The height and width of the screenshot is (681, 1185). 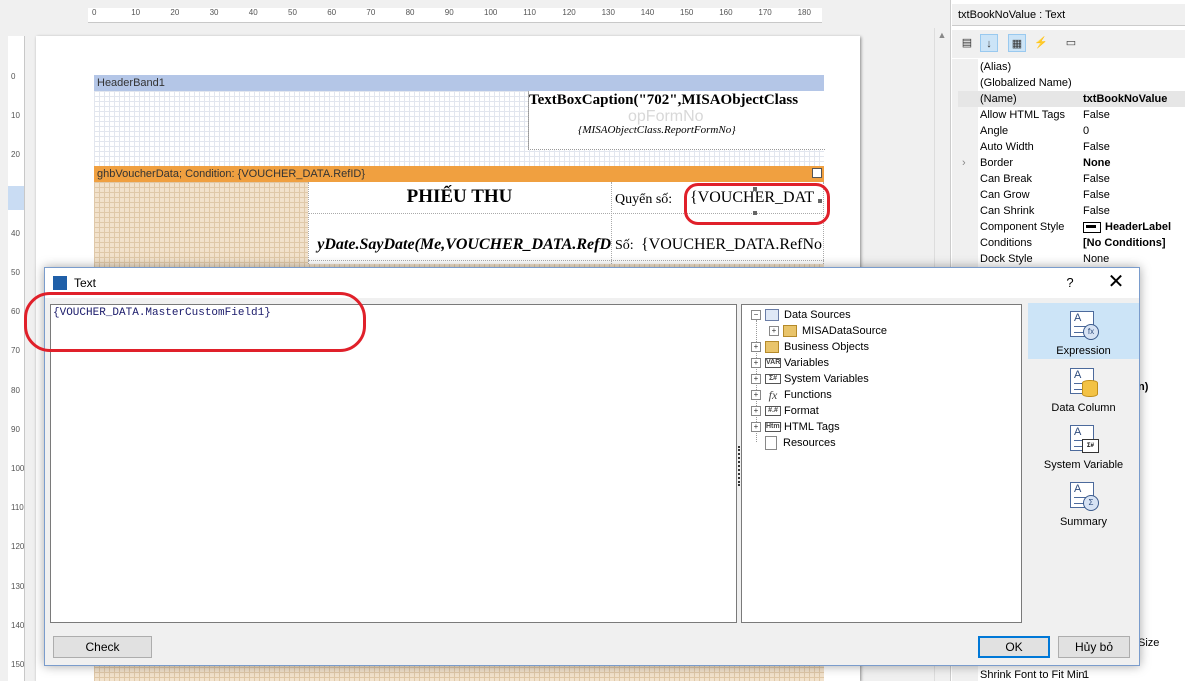 What do you see at coordinates (942, 35) in the screenshot?
I see `scroll-up-icon: ▲` at bounding box center [942, 35].